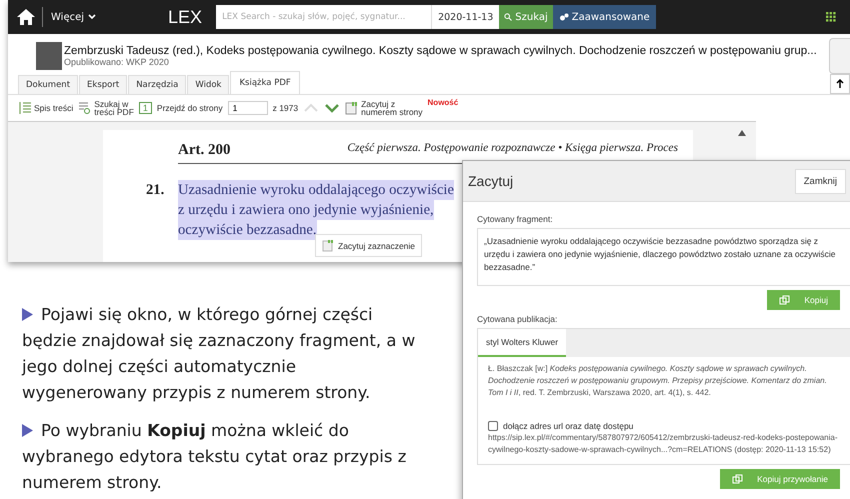  Describe the element at coordinates (46, 108) in the screenshot. I see `table-of-contents-button: Spis treści` at that location.